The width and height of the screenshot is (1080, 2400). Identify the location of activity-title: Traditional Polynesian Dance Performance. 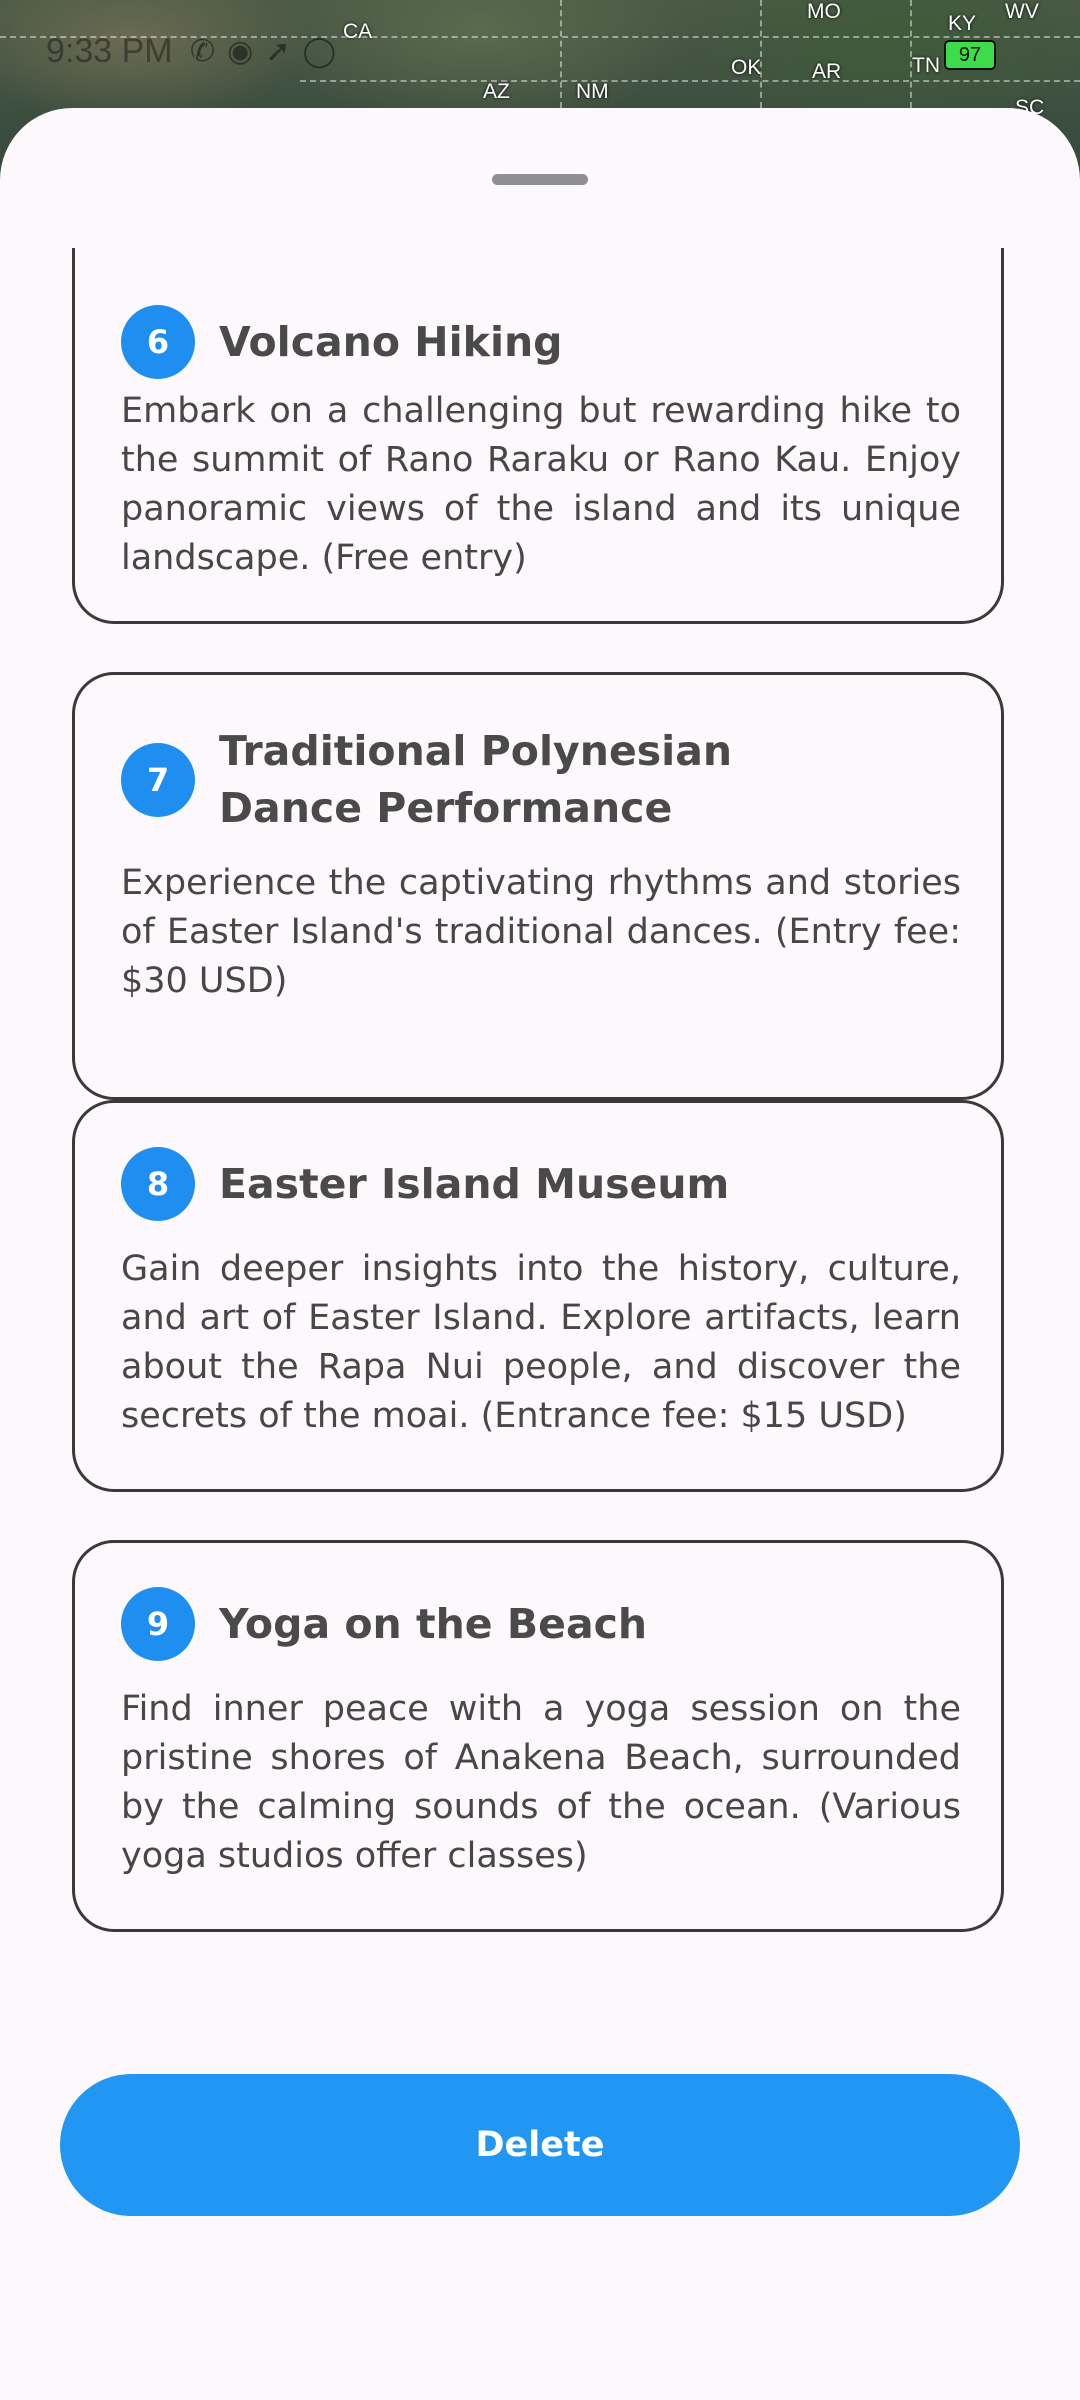
(476, 779).